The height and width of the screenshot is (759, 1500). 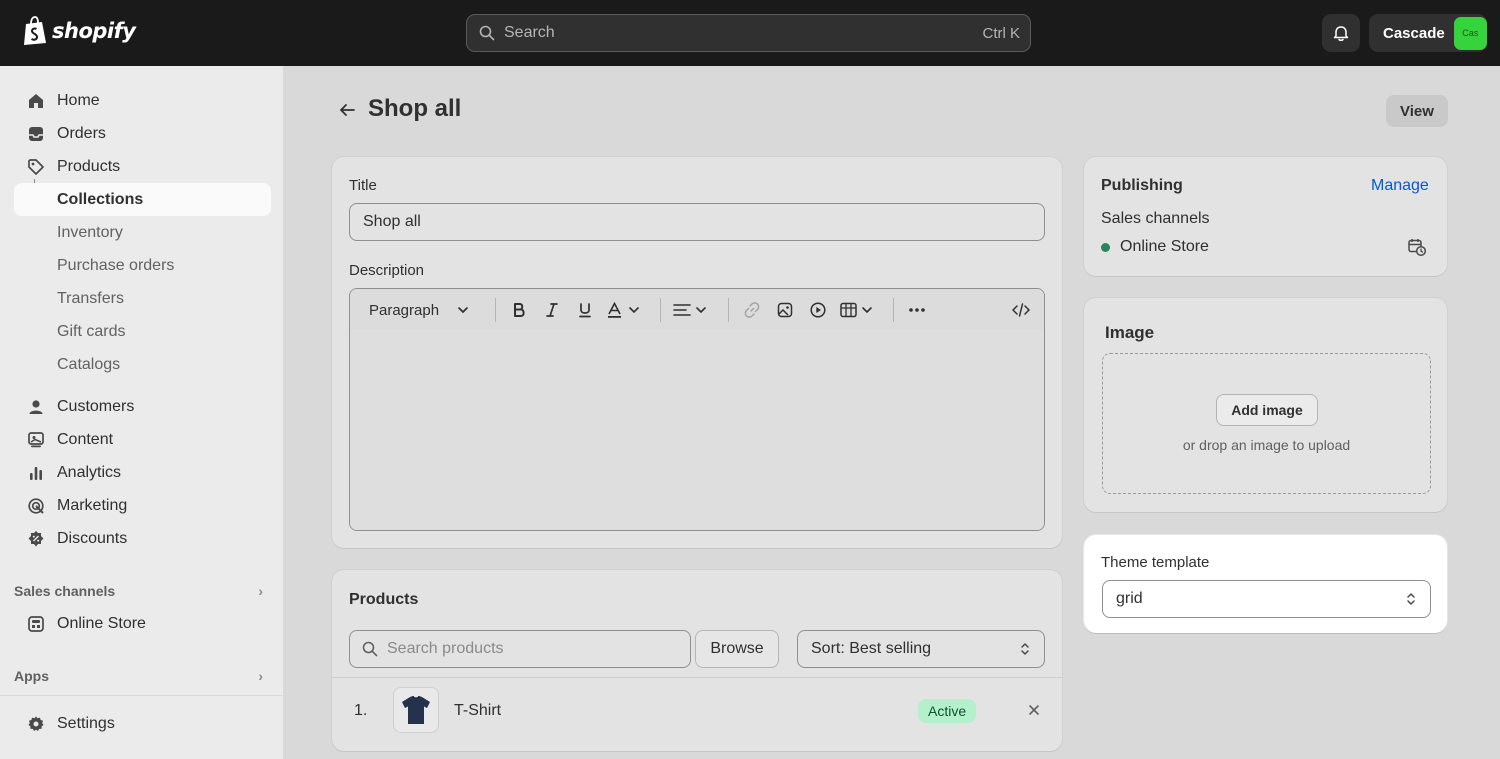 What do you see at coordinates (520, 649) in the screenshot?
I see `search-products-input: Search products` at bounding box center [520, 649].